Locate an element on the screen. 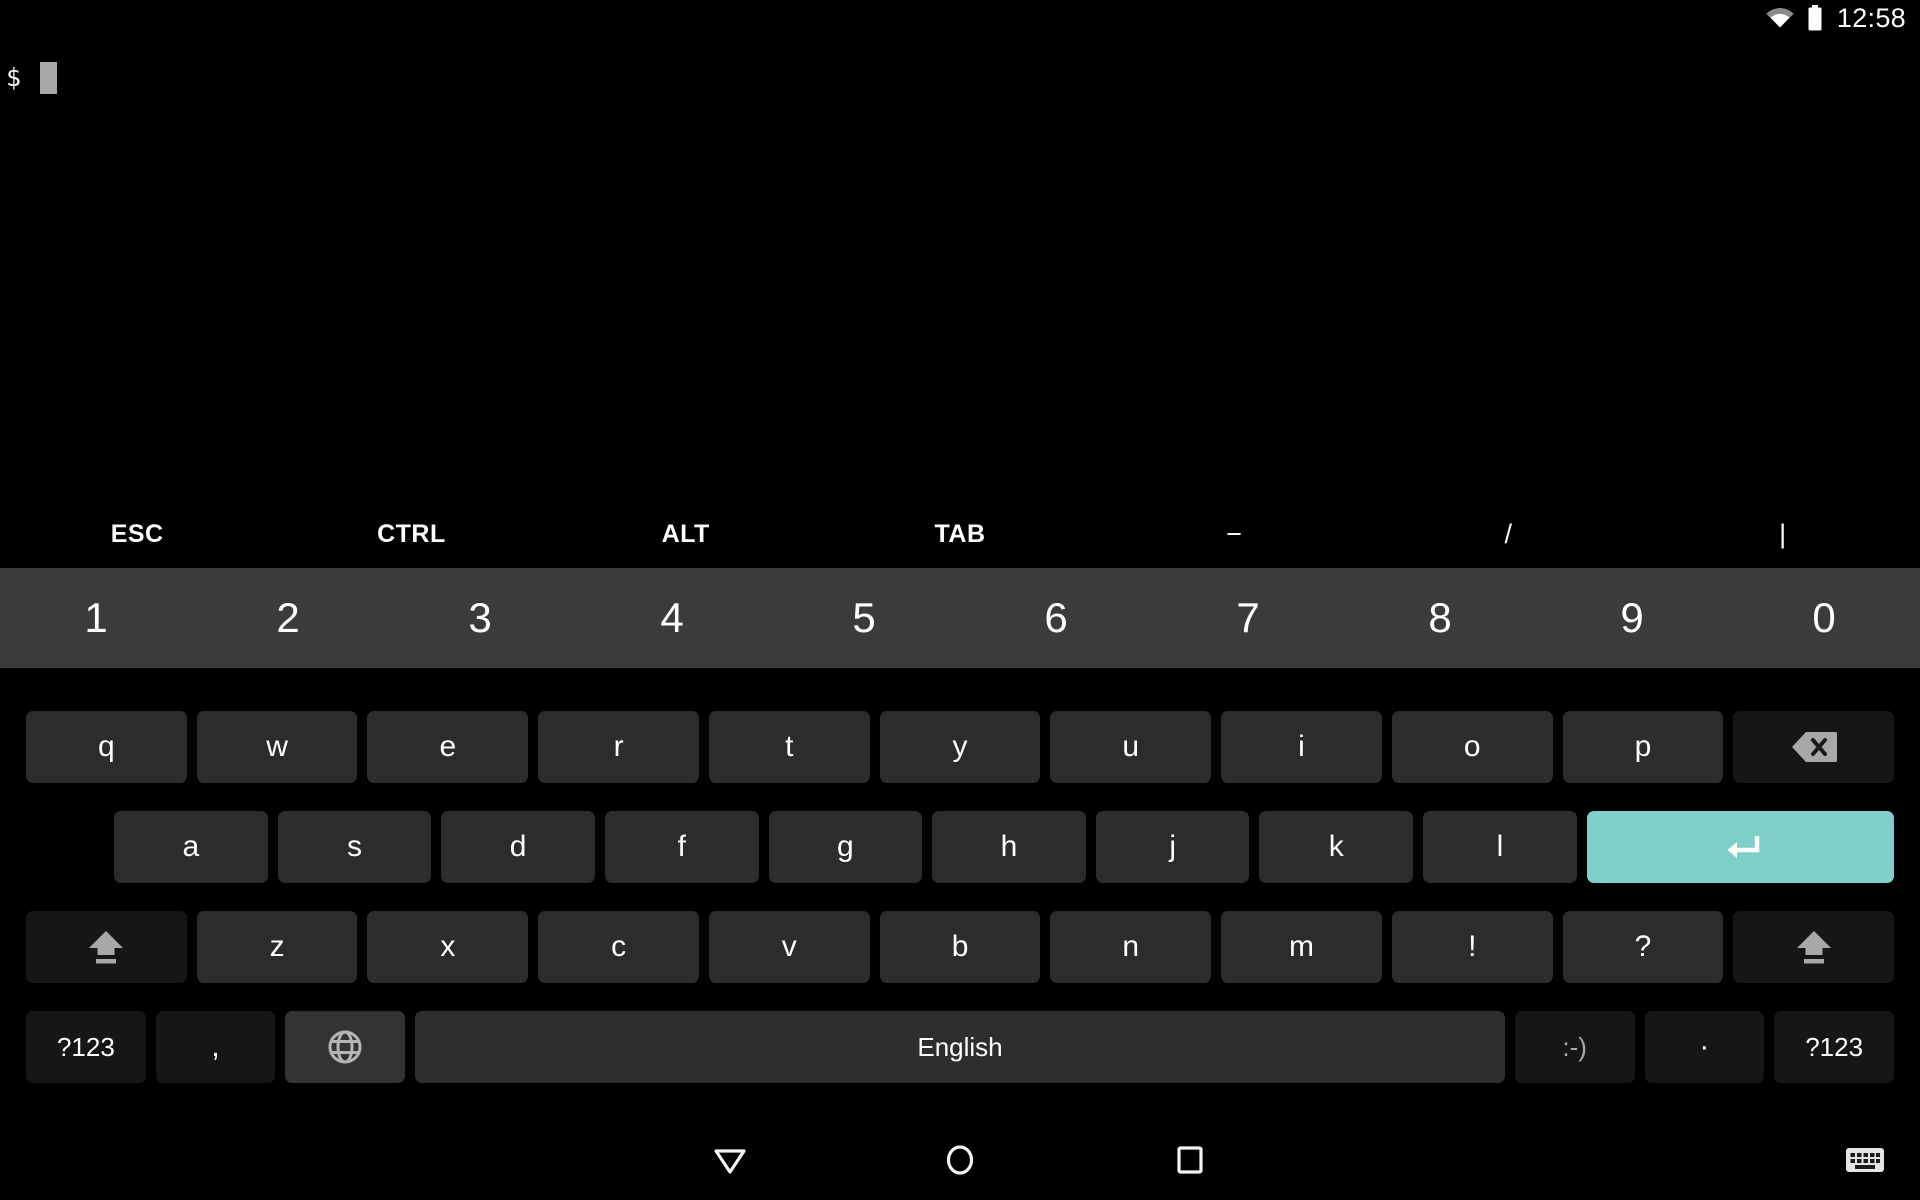 The width and height of the screenshot is (1920, 1200). keyboard-icon is located at coordinates (1865, 1162).